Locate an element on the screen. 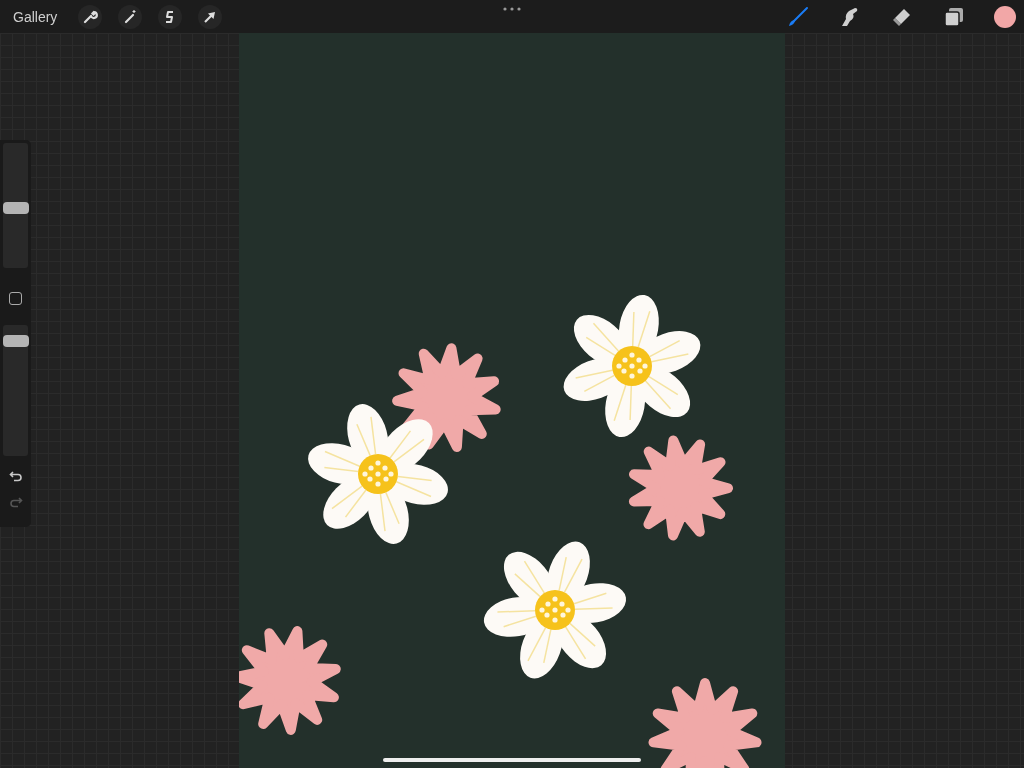  paintbrush-icon is located at coordinates (798, 16).